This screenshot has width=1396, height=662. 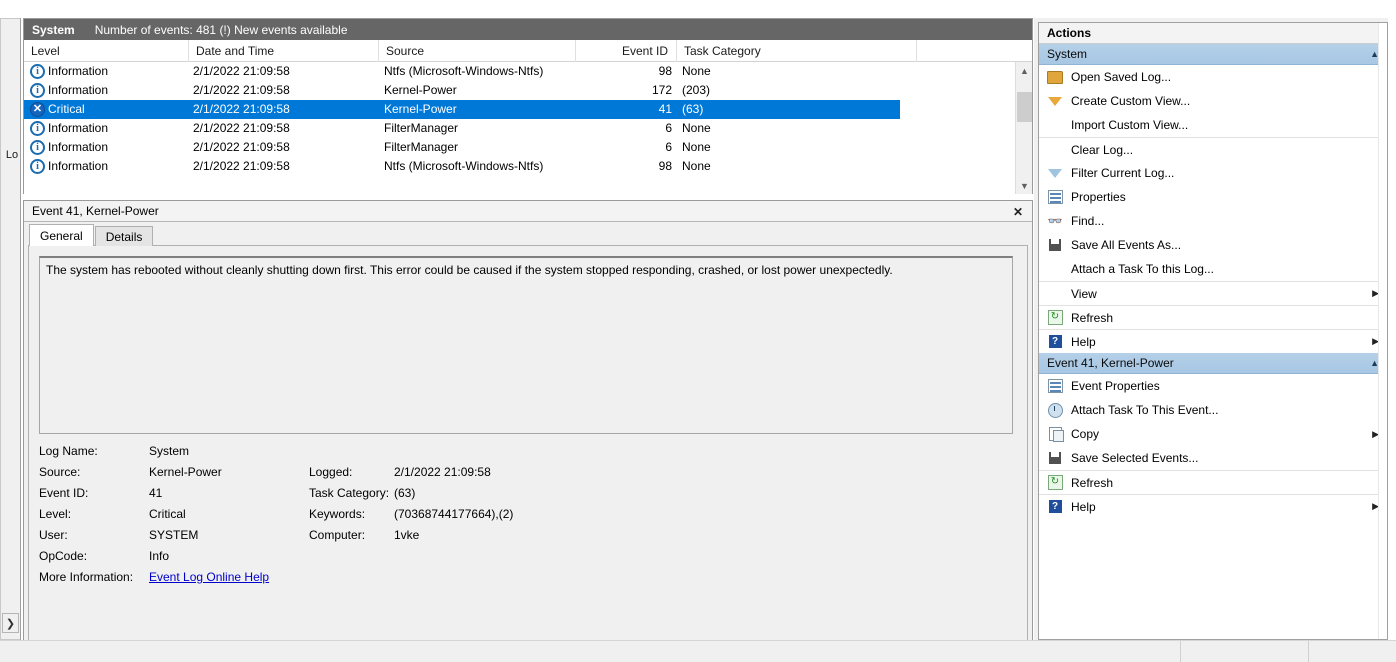 What do you see at coordinates (1092, 482) in the screenshot?
I see `action-label: Refresh` at bounding box center [1092, 482].